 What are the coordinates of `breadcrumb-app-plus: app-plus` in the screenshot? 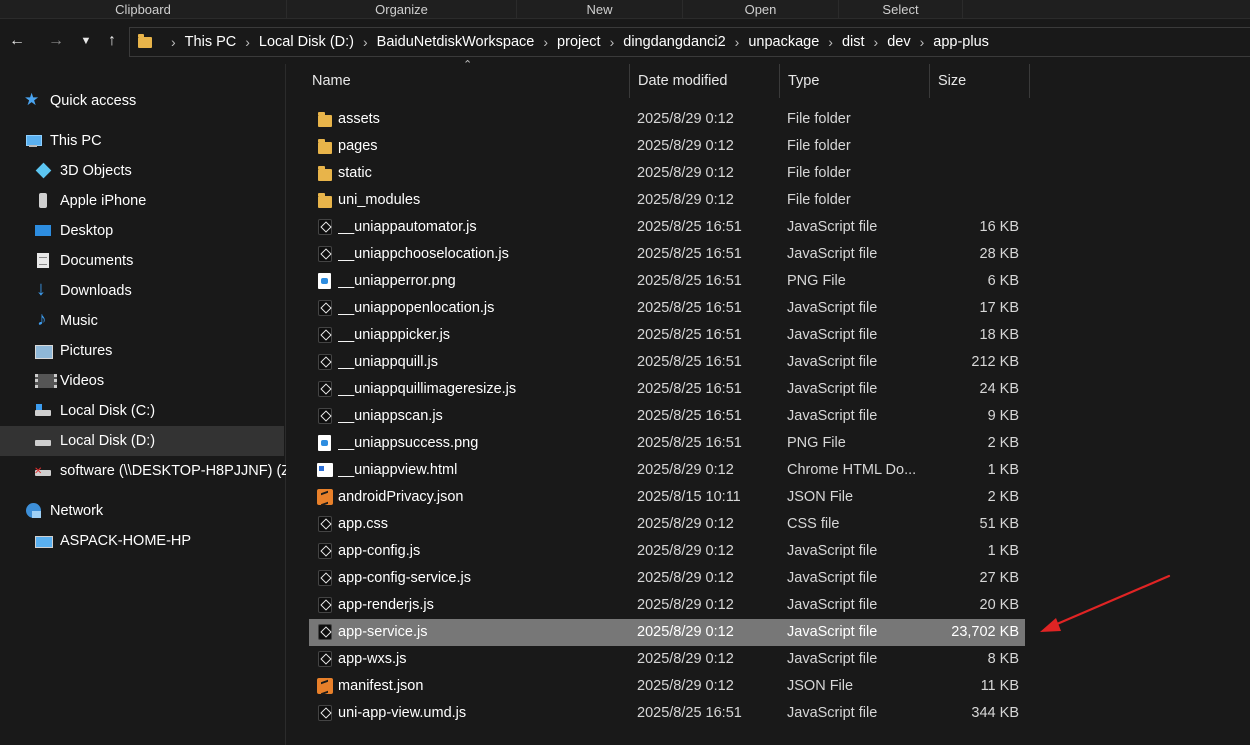 It's located at (961, 42).